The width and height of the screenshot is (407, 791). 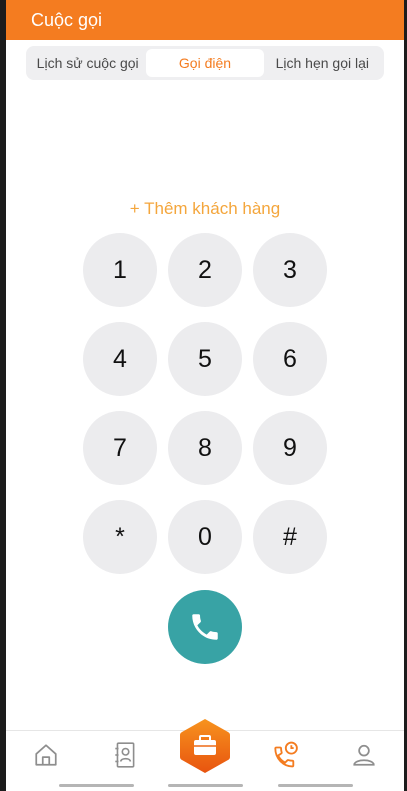 What do you see at coordinates (120, 359) in the screenshot?
I see `key-4: 4` at bounding box center [120, 359].